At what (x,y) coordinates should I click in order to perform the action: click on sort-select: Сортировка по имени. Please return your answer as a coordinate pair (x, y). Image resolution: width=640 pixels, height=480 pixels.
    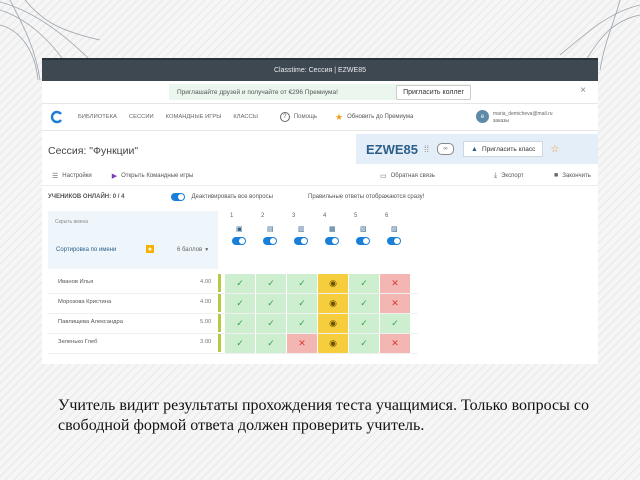
    Looking at the image, I should click on (86, 250).